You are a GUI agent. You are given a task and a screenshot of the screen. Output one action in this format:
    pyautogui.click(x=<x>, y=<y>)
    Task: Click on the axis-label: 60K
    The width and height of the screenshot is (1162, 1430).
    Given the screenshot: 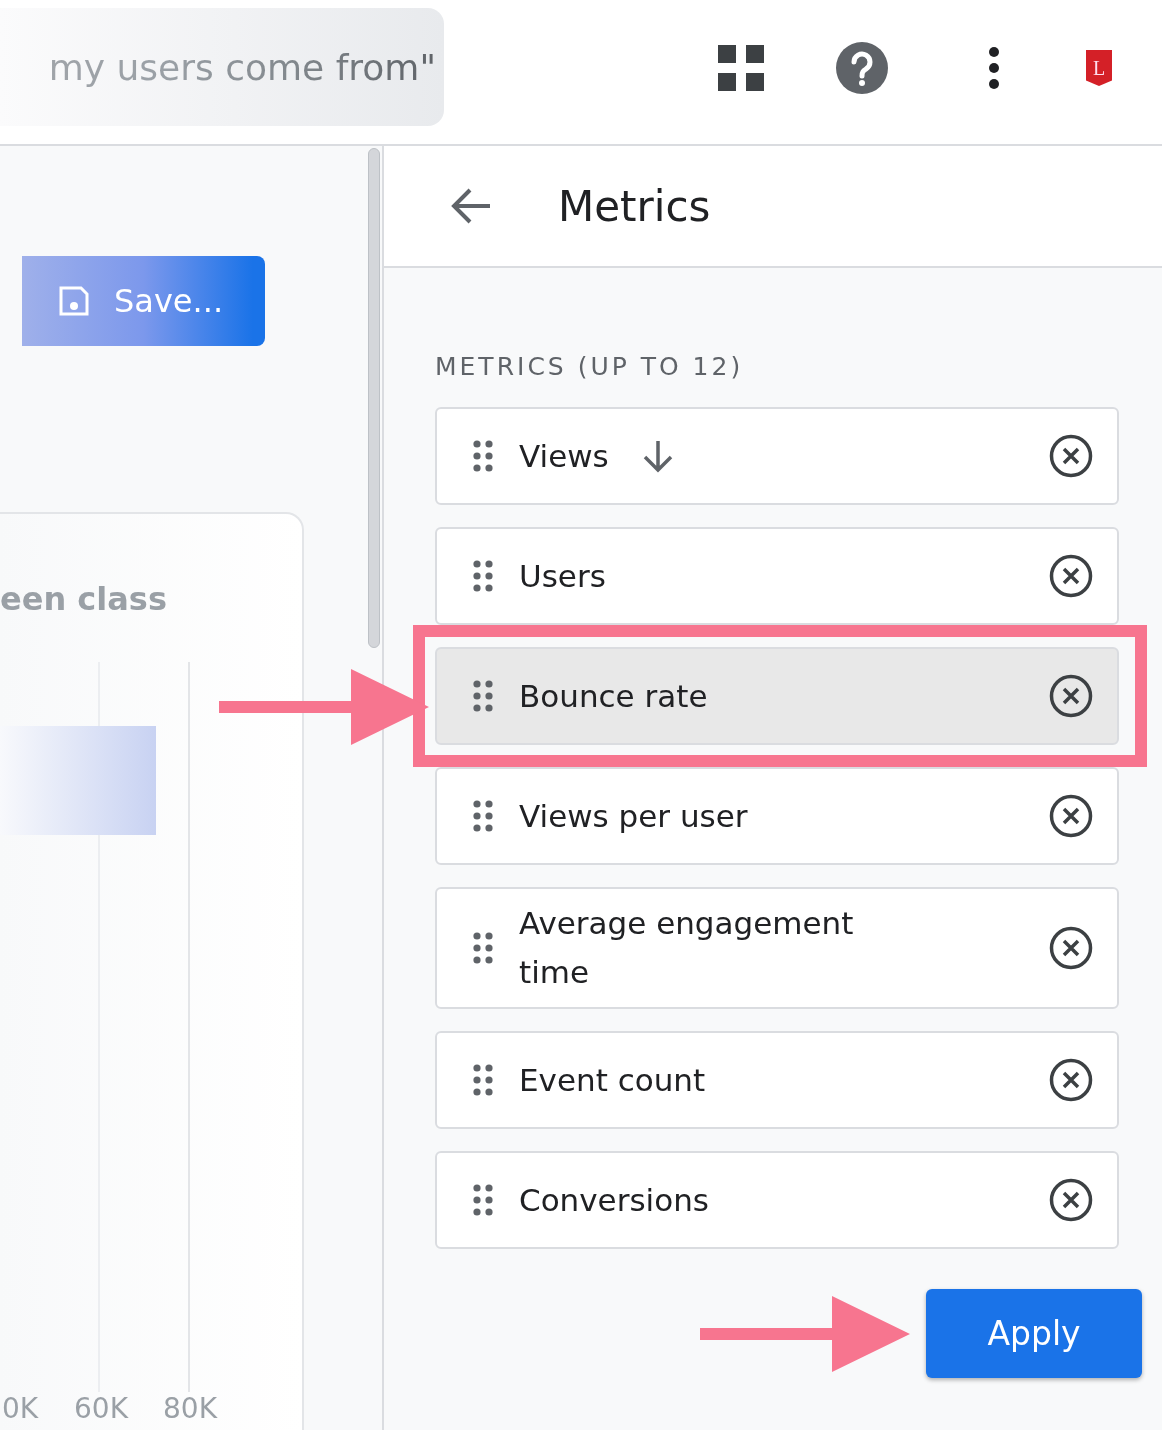 What is the action you would take?
    pyautogui.click(x=101, y=1408)
    